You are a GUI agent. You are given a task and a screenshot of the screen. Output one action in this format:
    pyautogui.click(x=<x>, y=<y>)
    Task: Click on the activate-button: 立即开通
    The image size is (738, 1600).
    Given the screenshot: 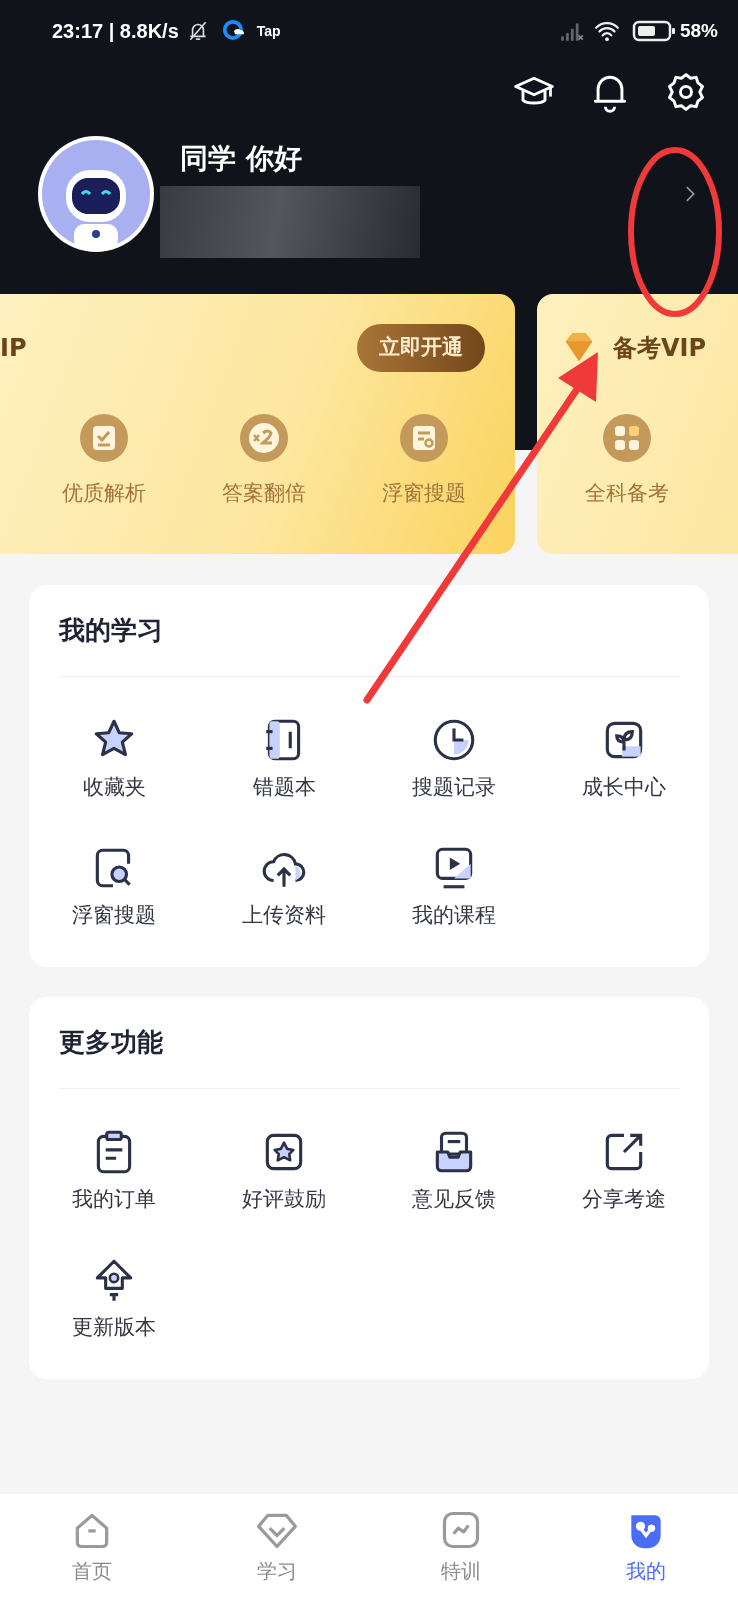 What is the action you would take?
    pyautogui.click(x=421, y=348)
    